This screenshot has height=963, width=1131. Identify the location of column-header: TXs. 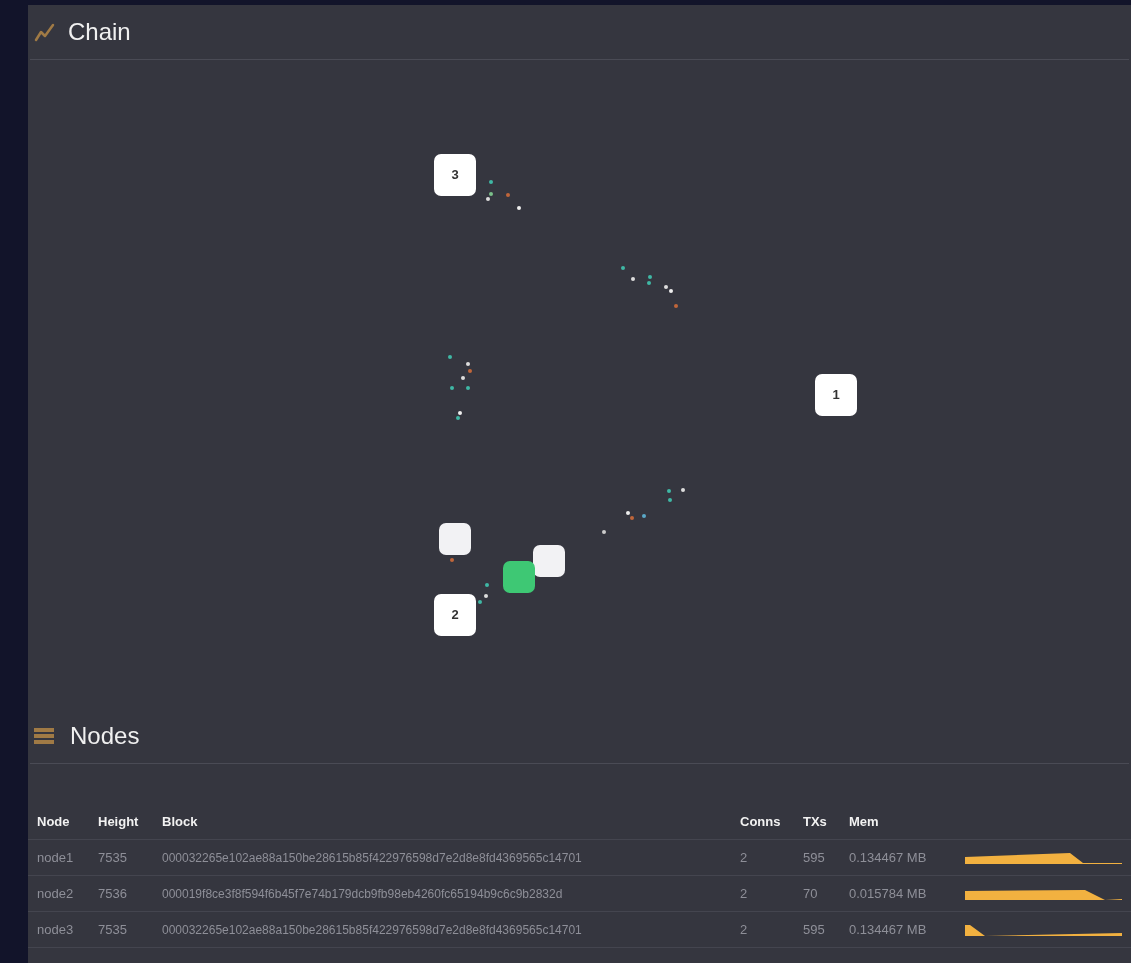
(815, 821).